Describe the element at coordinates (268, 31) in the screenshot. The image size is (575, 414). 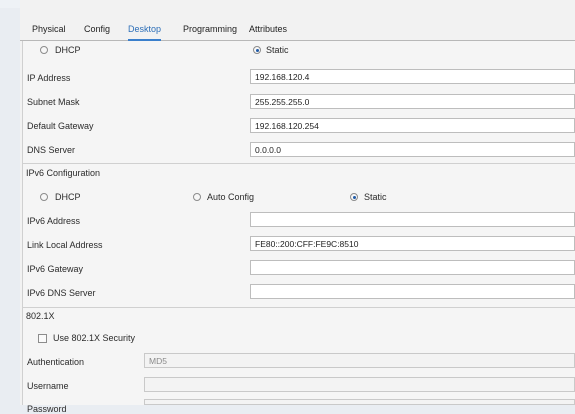
I see `tab-attributes: Attributes` at that location.